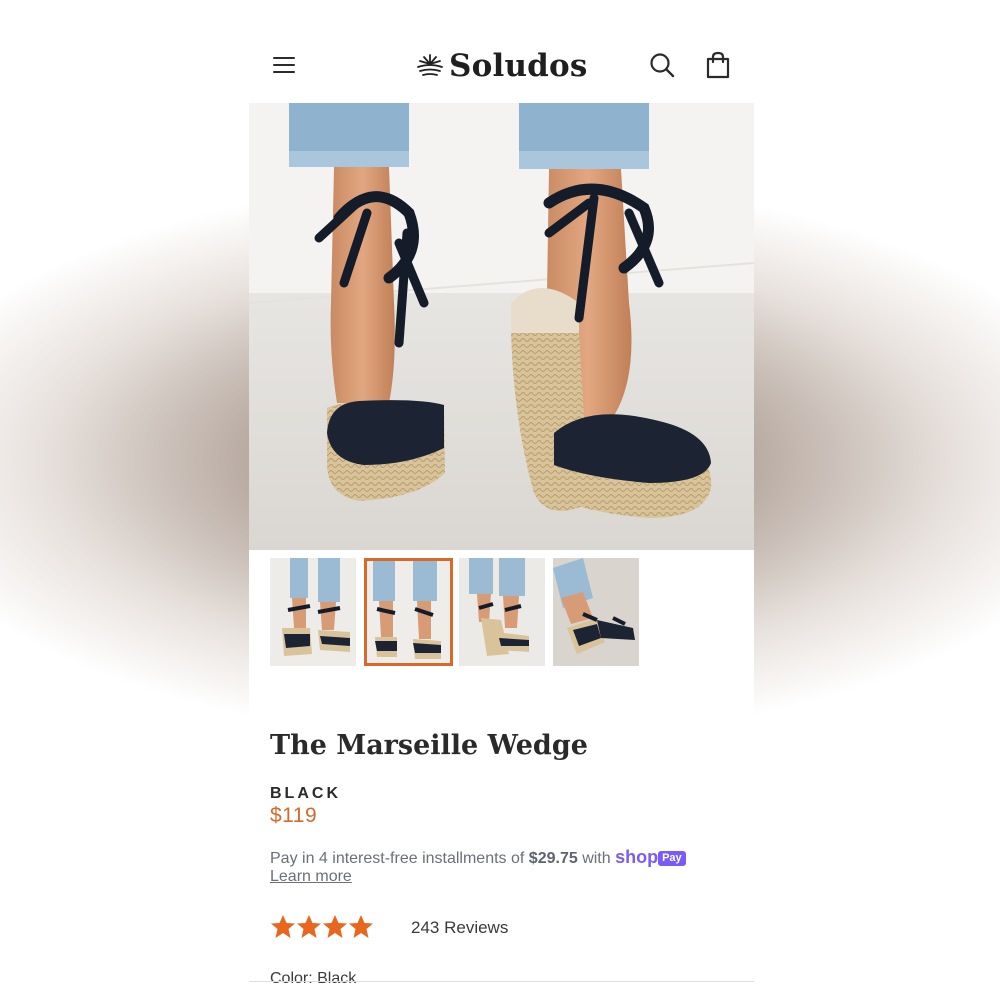  Describe the element at coordinates (328, 926) in the screenshot. I see `star-rating-icon` at that location.